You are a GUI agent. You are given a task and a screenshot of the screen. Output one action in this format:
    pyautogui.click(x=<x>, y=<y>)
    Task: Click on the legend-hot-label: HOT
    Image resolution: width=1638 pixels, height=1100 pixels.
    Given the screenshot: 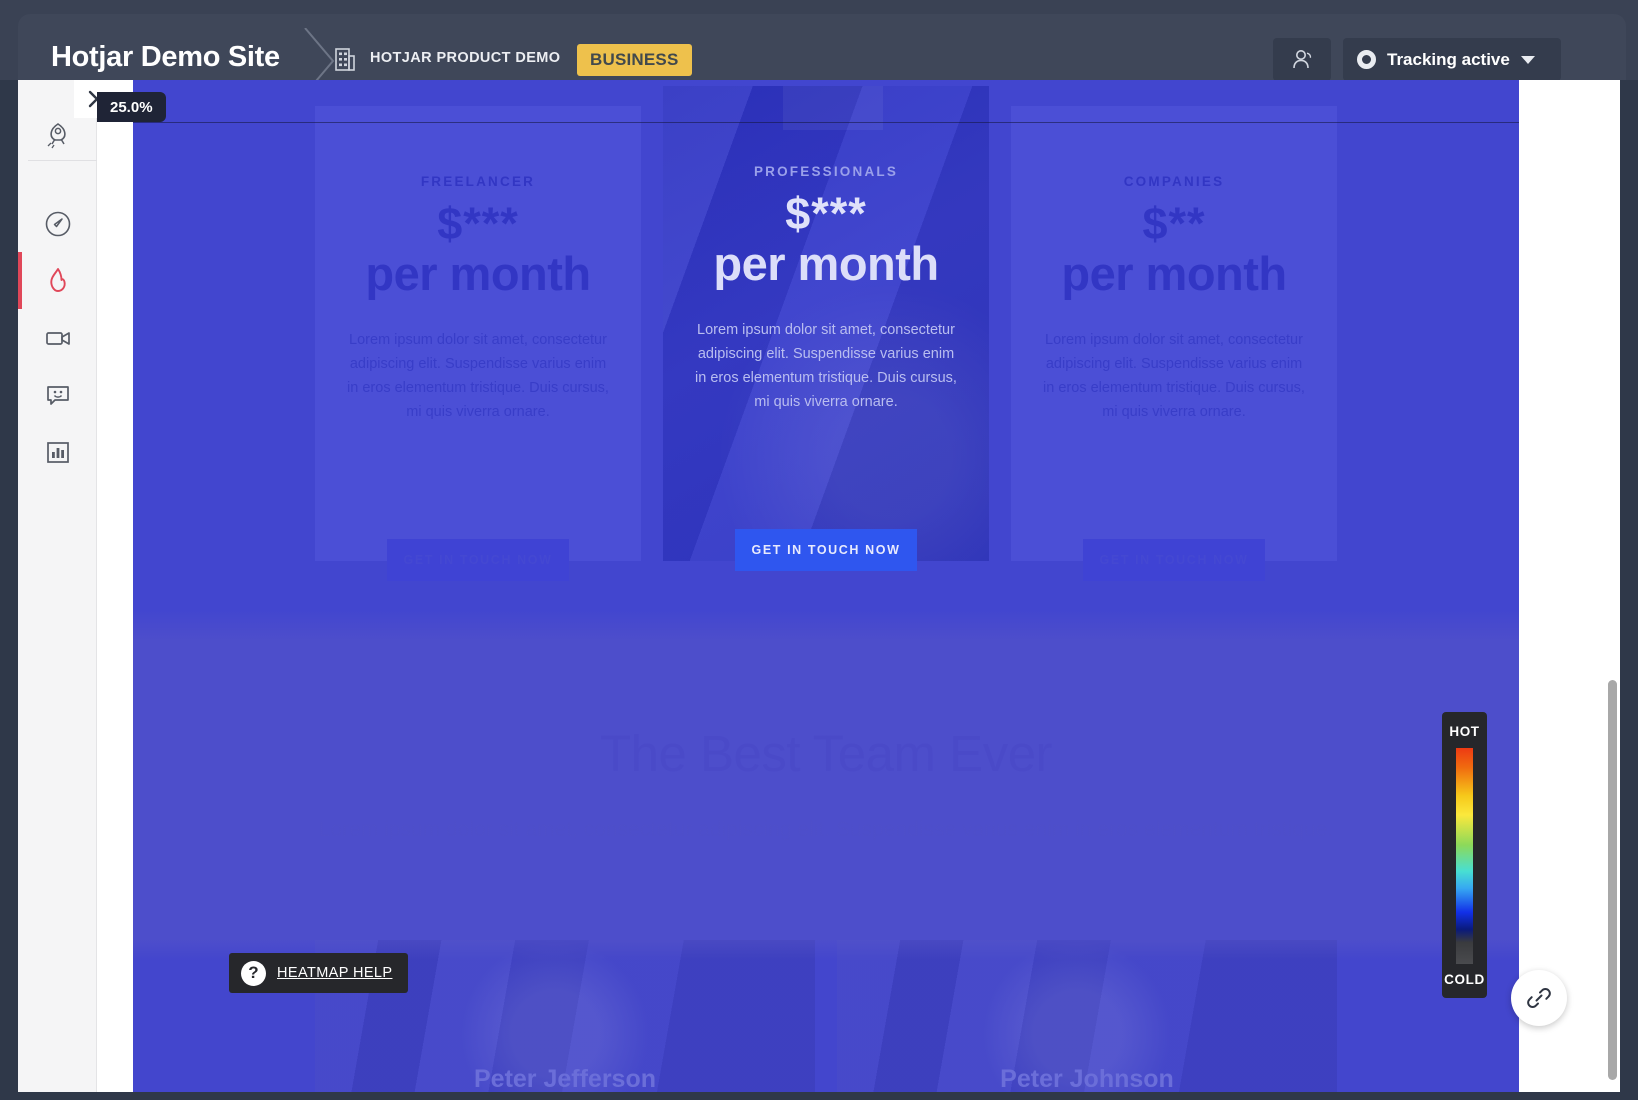 What is the action you would take?
    pyautogui.click(x=1464, y=731)
    